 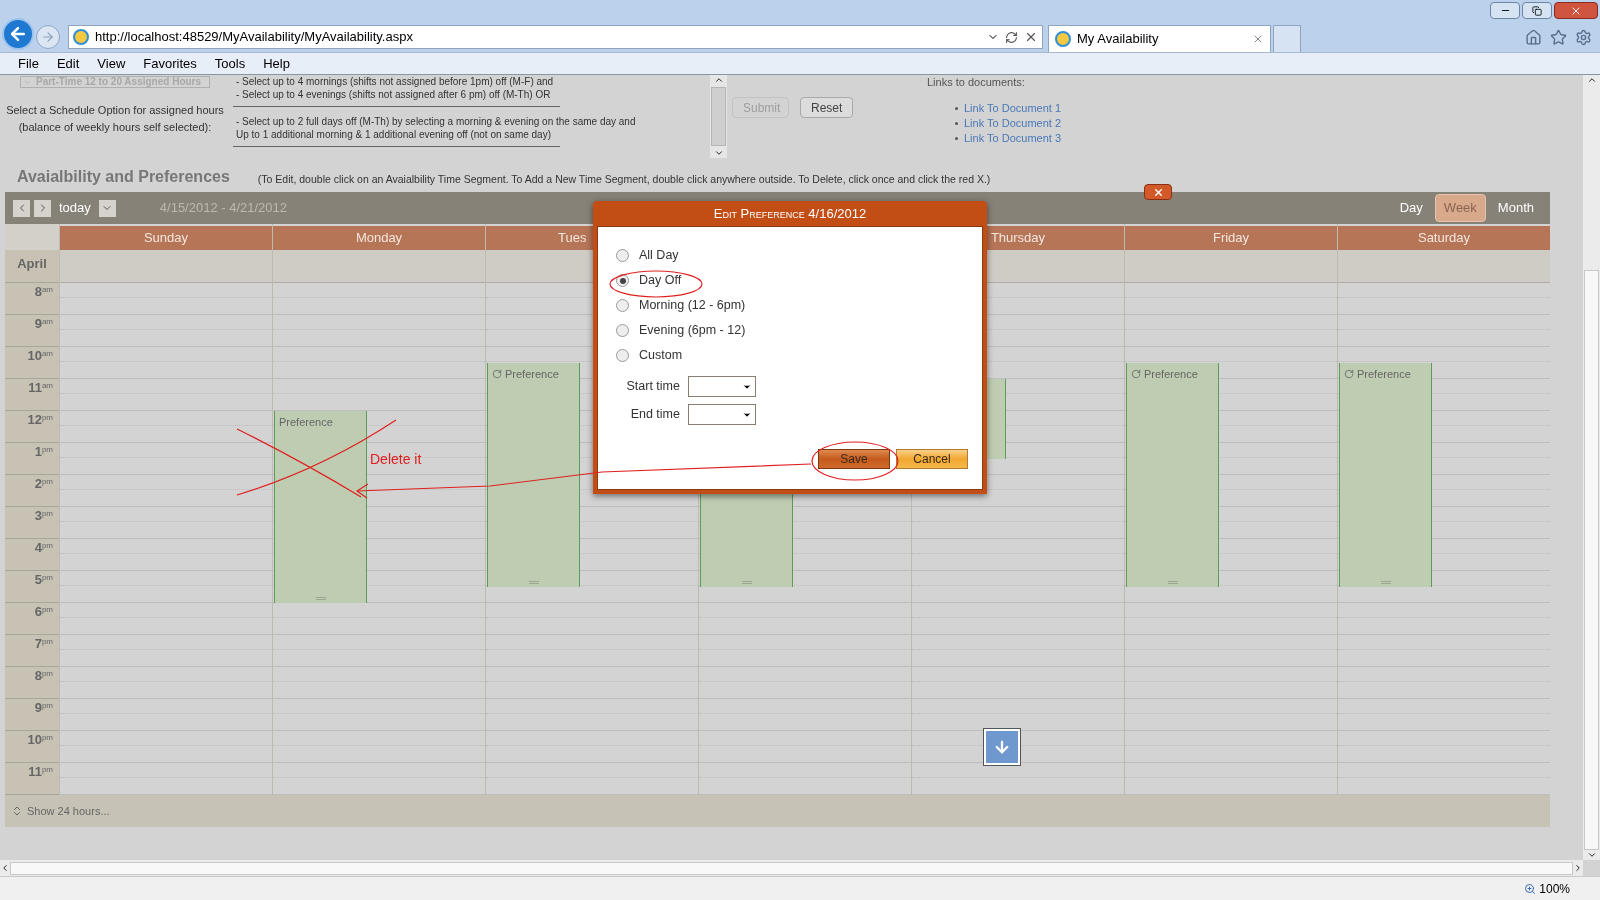 I want to click on option-text: - Select up to 4 evenings (shifts not assigned after 6 pm) off (M-Th) OR, so click(x=393, y=94).